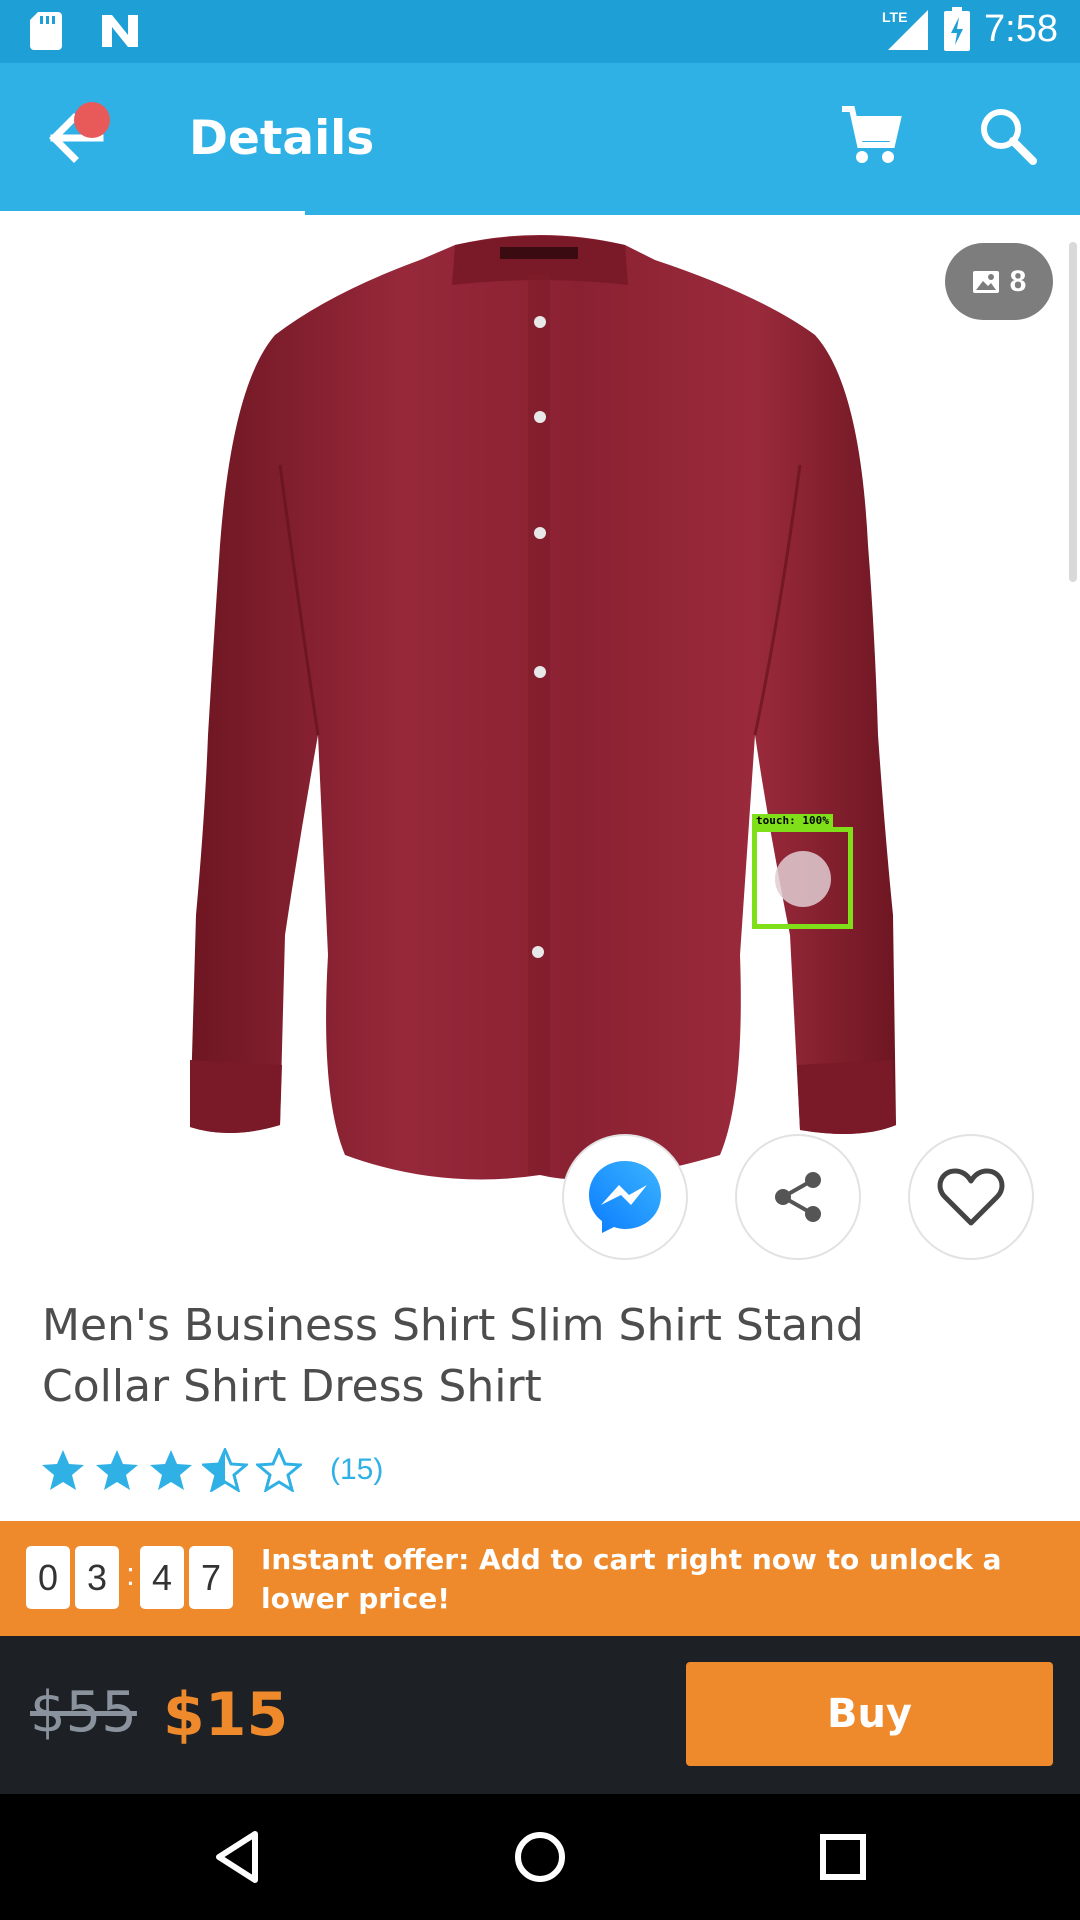  I want to click on touch-indicator-label: touch: 100%, so click(792, 821).